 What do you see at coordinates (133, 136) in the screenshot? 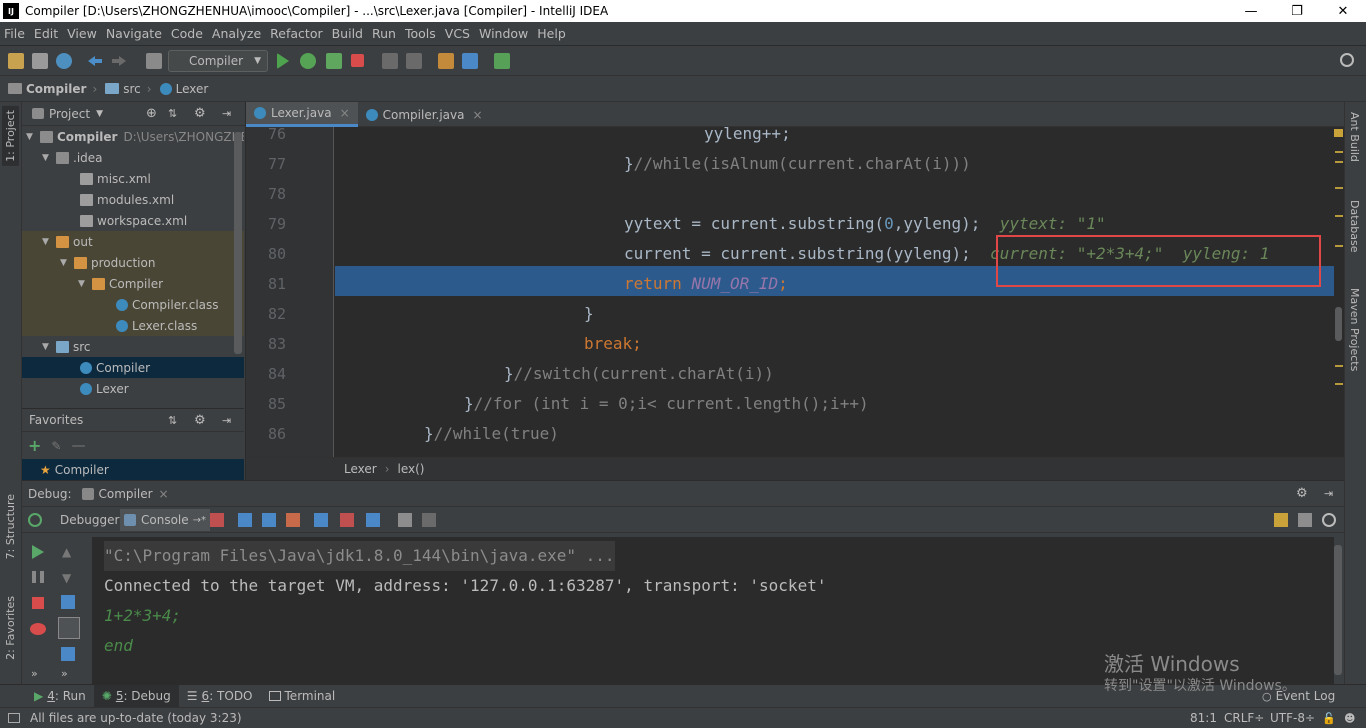
I see `tree-item-compiler-root: ▼ Compiler D:\Users\ZHONGZHE` at bounding box center [133, 136].